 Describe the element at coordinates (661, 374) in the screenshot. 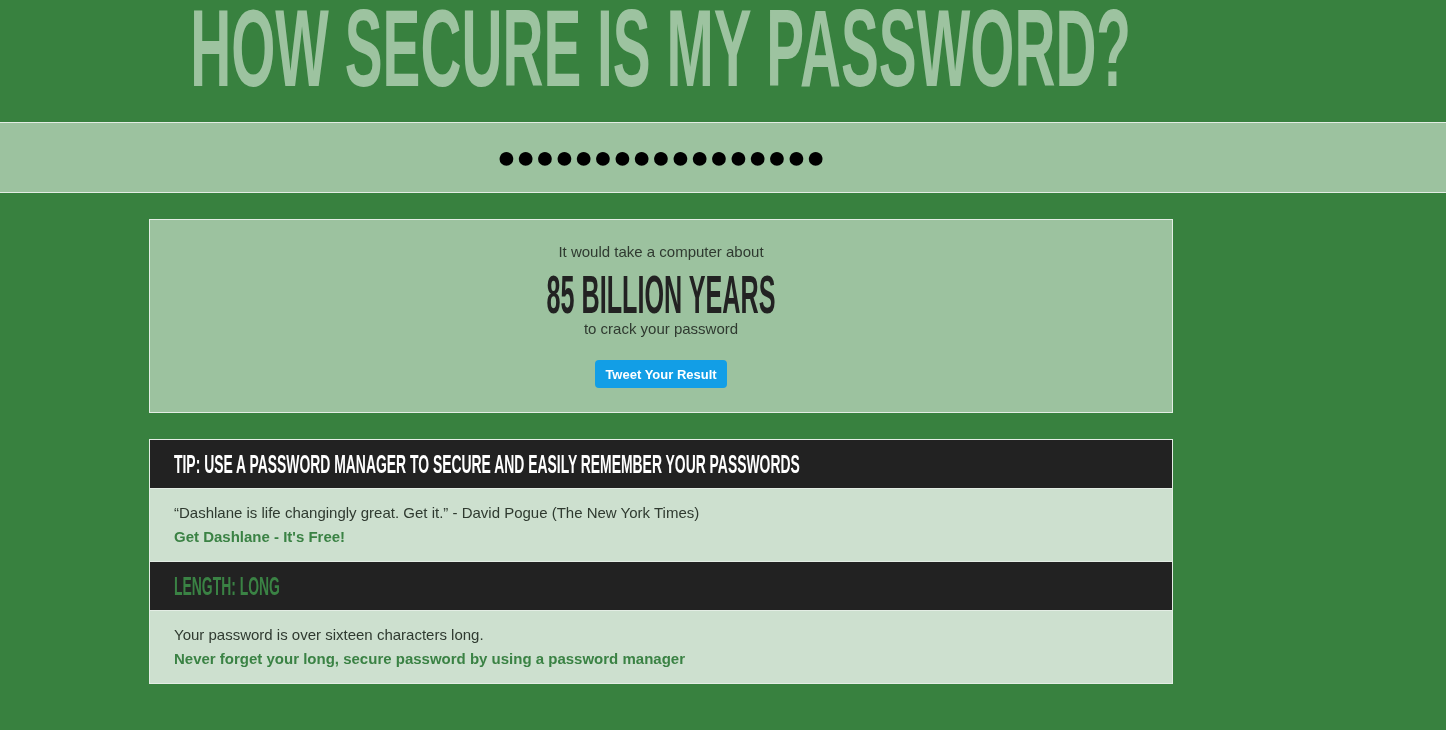

I see `tweet-button: Tweet Your Result` at that location.